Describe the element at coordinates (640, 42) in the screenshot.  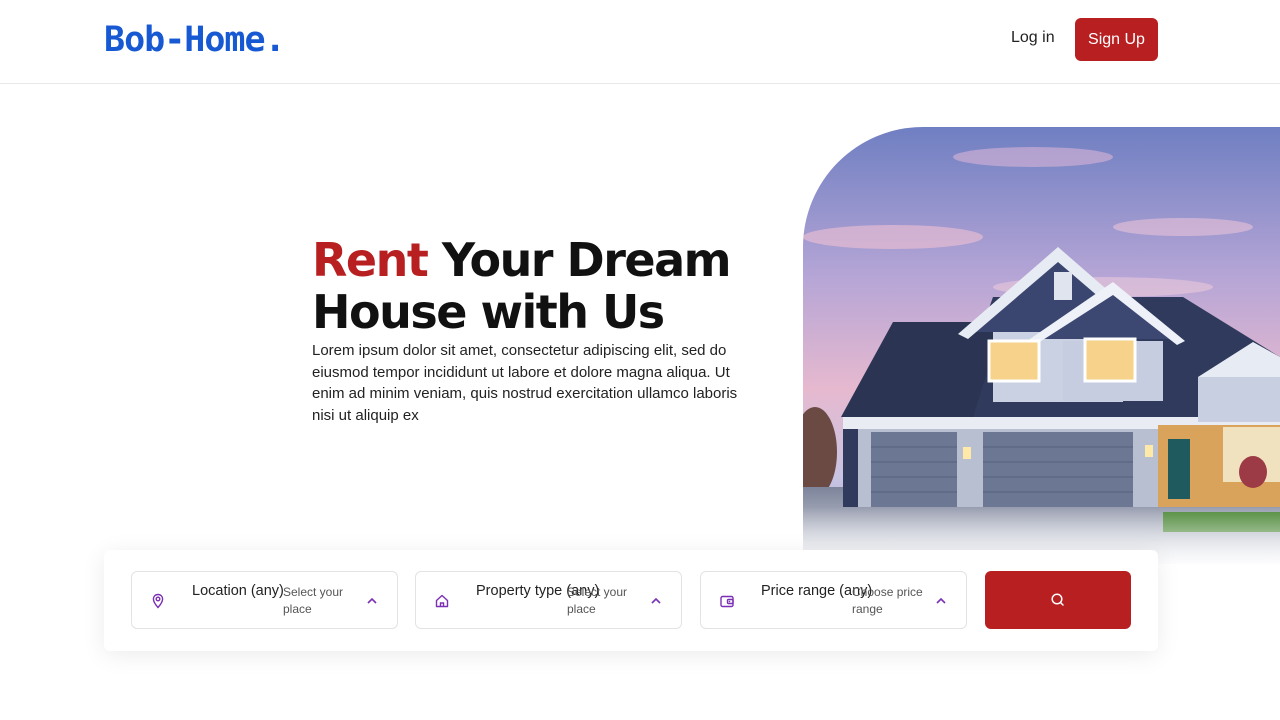
I see `site-header: Bob-Home. Log in Sign Up` at that location.